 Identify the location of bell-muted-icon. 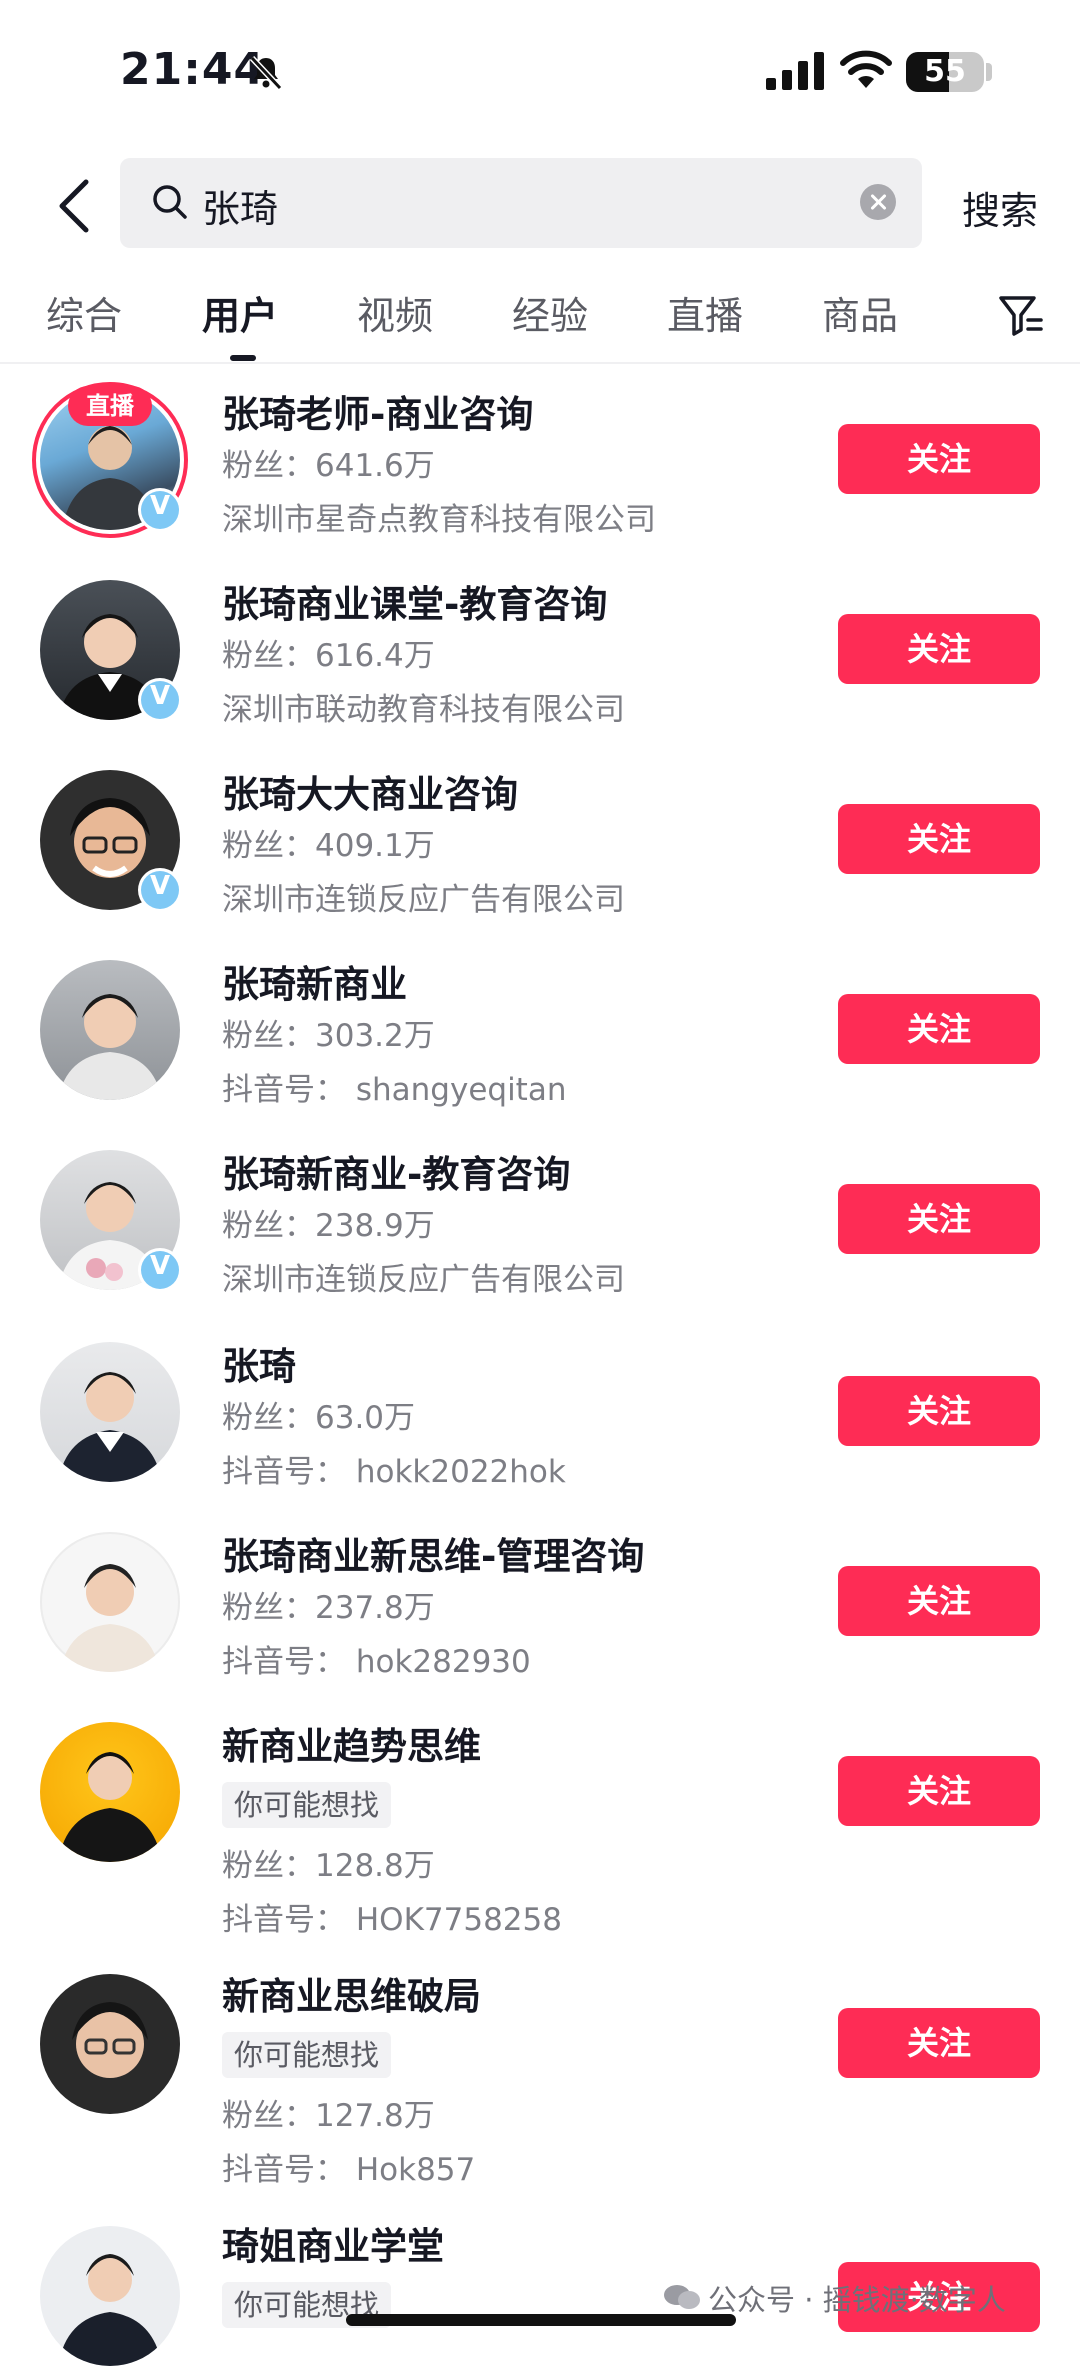
(266, 73).